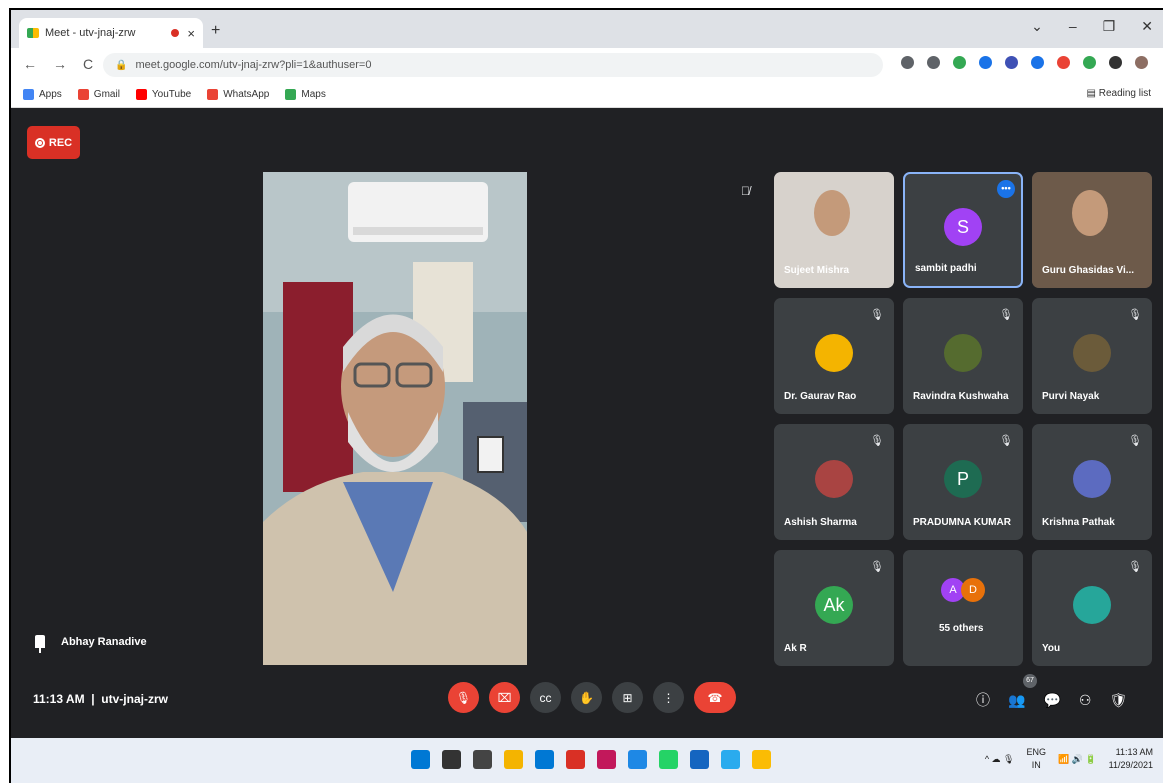 This screenshot has height=783, width=1163. What do you see at coordinates (40, 644) in the screenshot?
I see `pin-icon` at bounding box center [40, 644].